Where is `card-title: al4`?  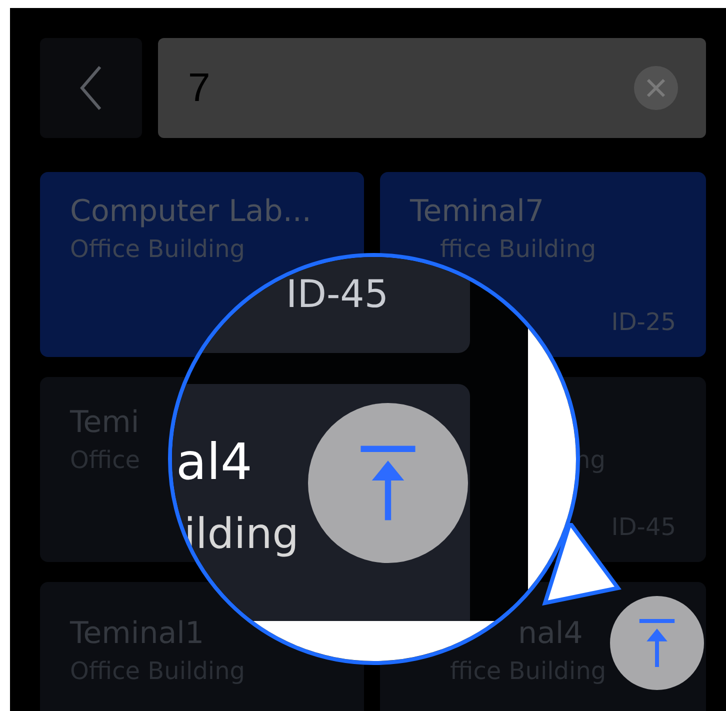 card-title: al4 is located at coordinates (214, 462).